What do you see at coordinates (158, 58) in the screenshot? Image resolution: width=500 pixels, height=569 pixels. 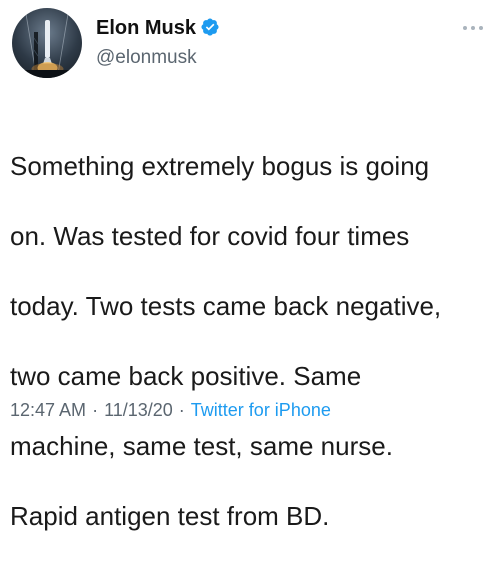 I see `author-handle: @elonmusk` at bounding box center [158, 58].